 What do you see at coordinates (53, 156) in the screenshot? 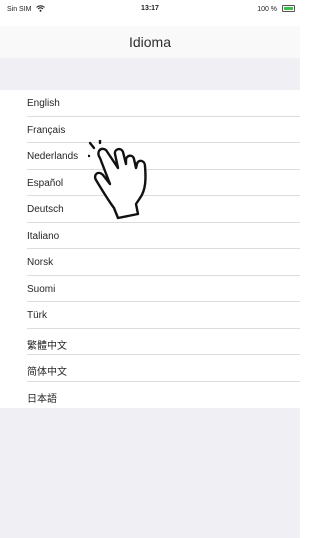
I see `language-label: Nederlands` at bounding box center [53, 156].